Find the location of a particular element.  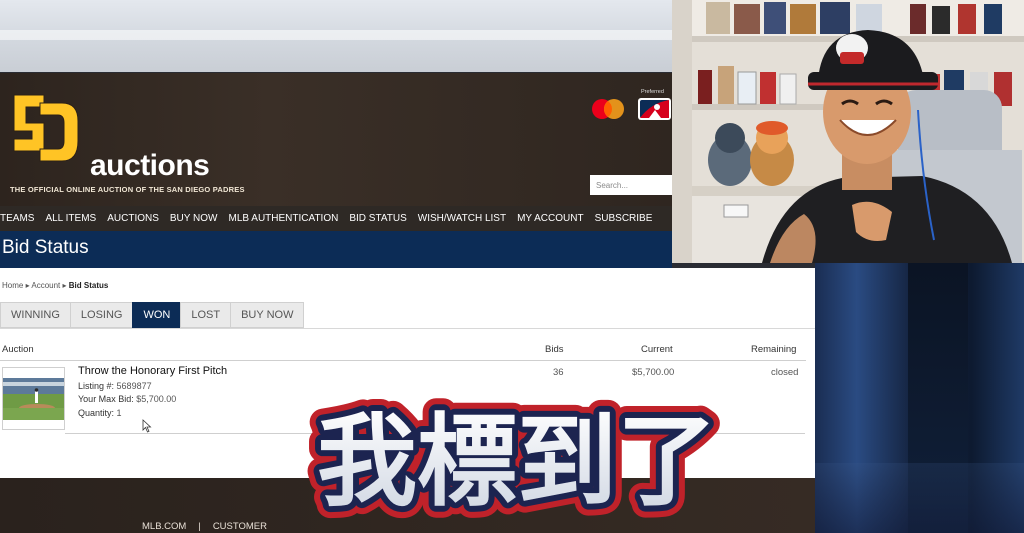

mlb-logo is located at coordinates (654, 109).